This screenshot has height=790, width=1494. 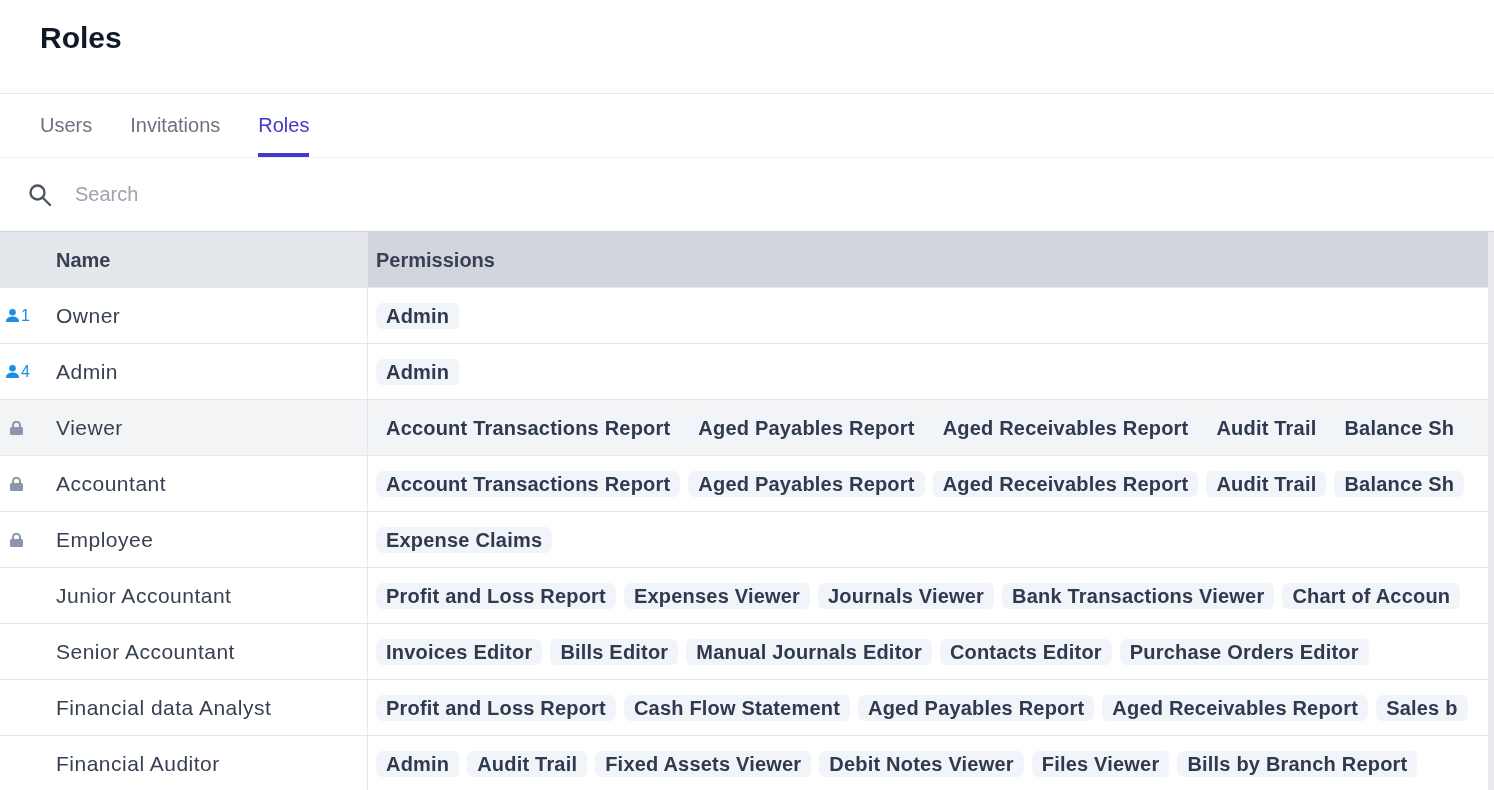 What do you see at coordinates (145, 651) in the screenshot?
I see `role-name: Senior Accountant` at bounding box center [145, 651].